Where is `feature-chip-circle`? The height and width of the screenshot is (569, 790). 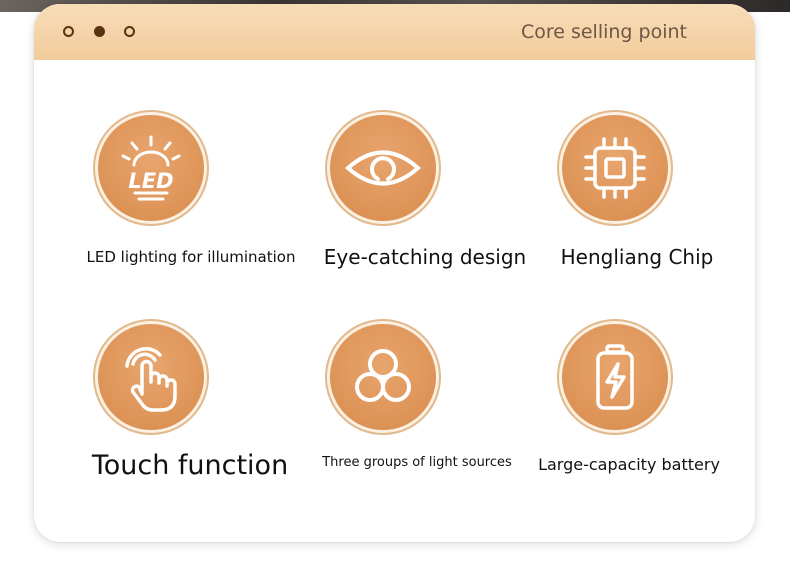 feature-chip-circle is located at coordinates (615, 168).